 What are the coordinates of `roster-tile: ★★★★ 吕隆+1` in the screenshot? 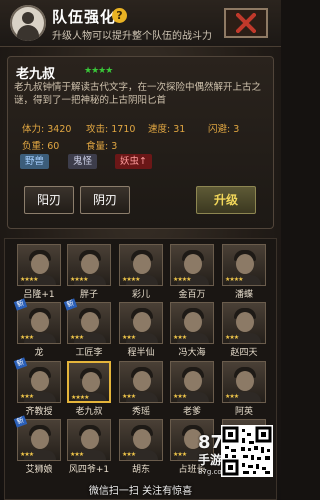 It's located at (39, 272).